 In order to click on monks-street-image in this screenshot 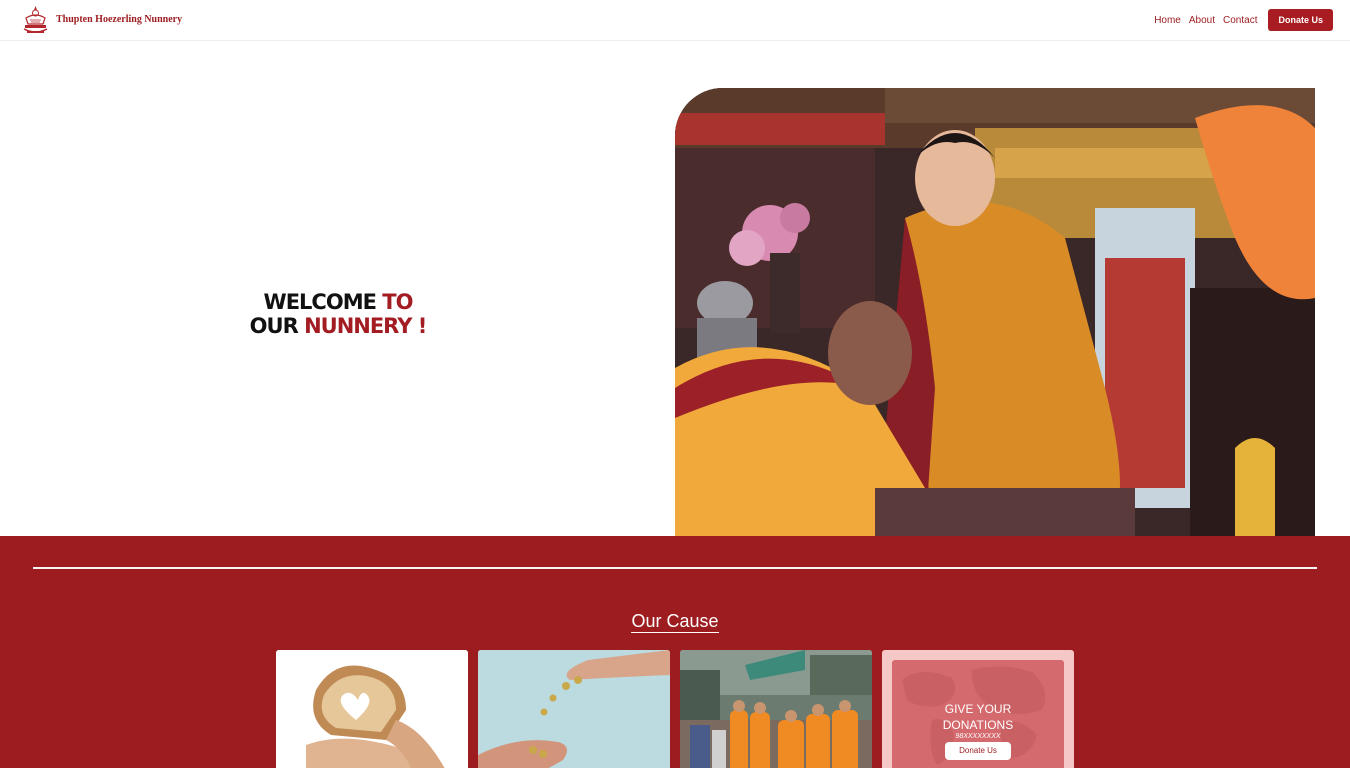, I will do `click(776, 709)`.